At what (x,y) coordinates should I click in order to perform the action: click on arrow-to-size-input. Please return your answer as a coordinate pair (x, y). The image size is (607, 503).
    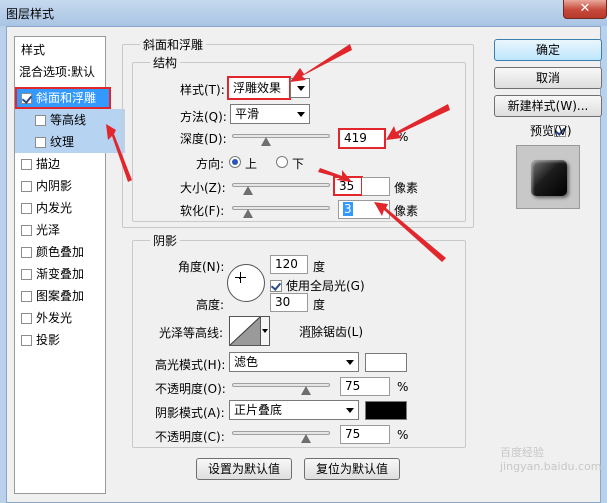
    Looking at the image, I should click on (335, 175).